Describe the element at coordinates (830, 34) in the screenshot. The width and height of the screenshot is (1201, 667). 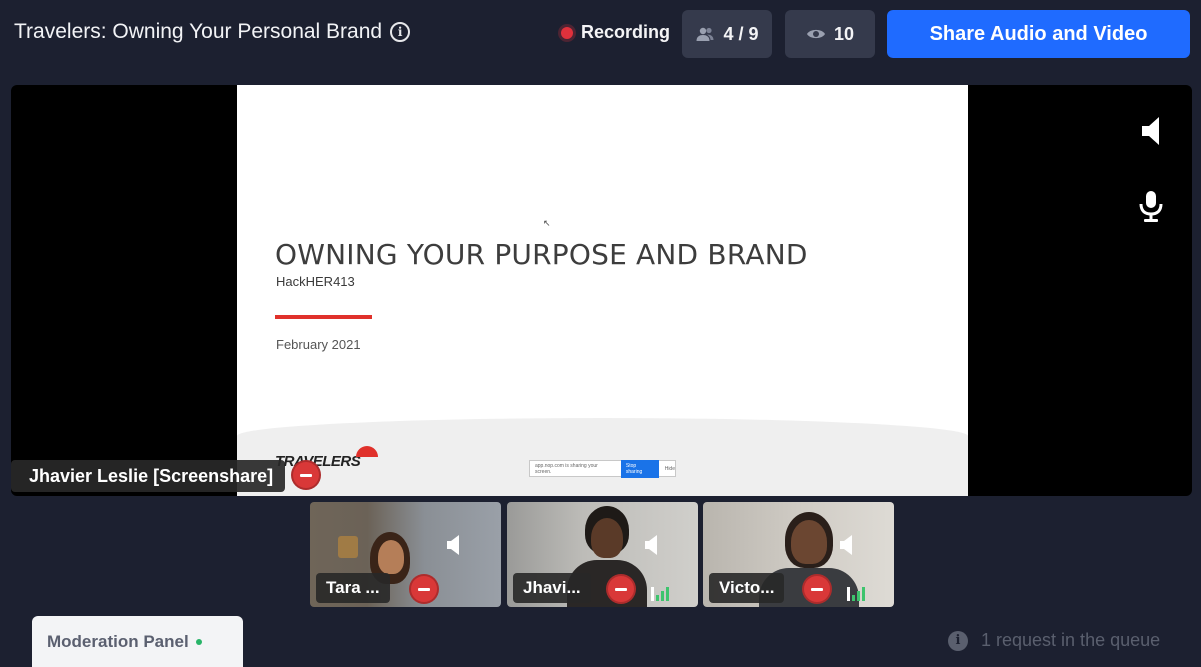
I see `viewers-count-pill: 10` at that location.